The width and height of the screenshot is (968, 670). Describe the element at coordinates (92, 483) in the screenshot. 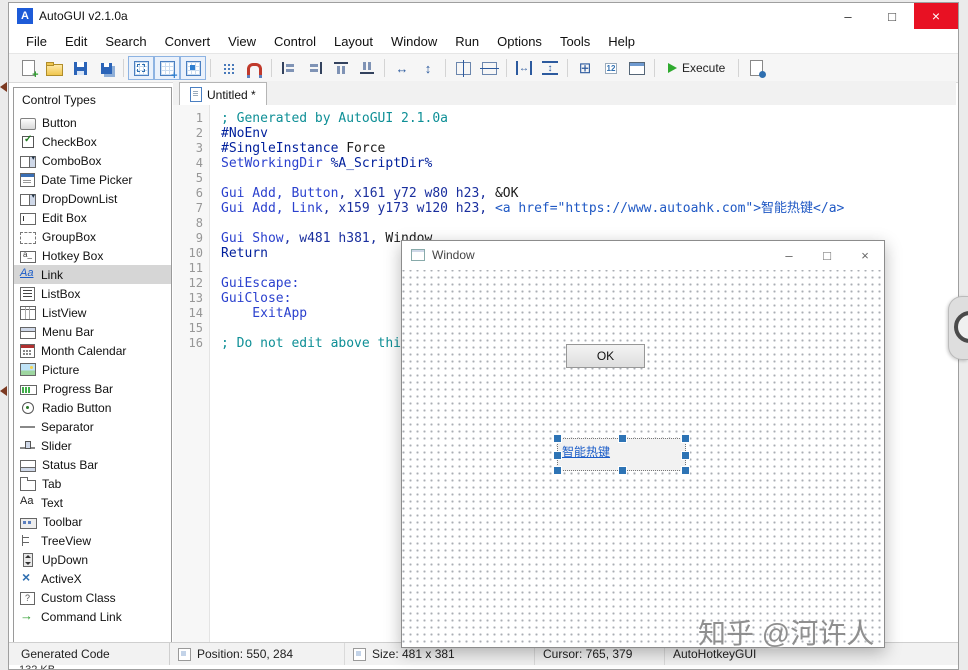

I see `control-type-tab: Tab` at that location.